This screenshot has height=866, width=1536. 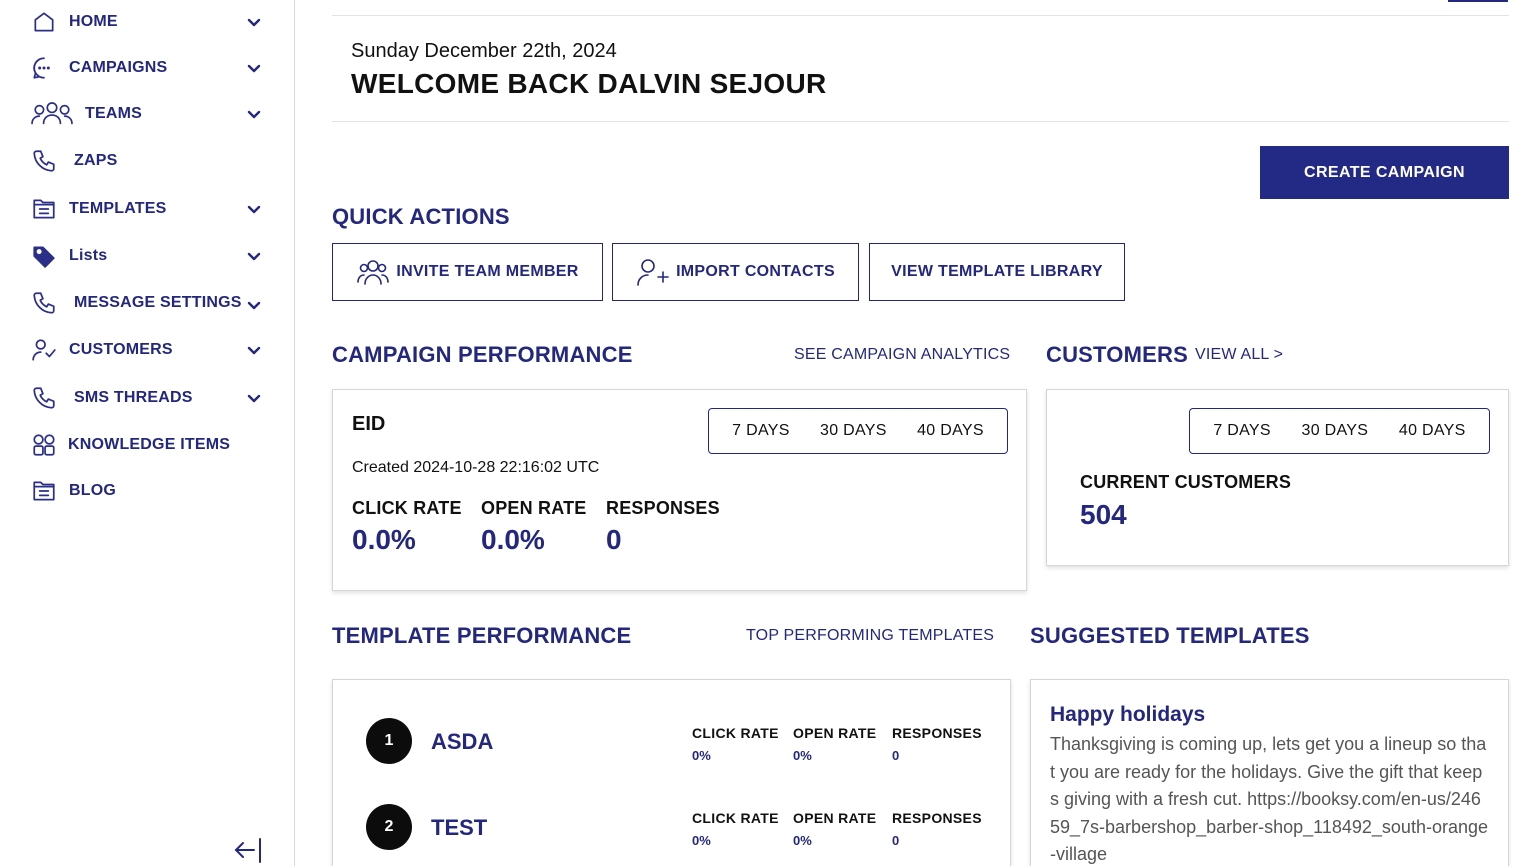 I want to click on rank-badge: 2, so click(x=389, y=827).